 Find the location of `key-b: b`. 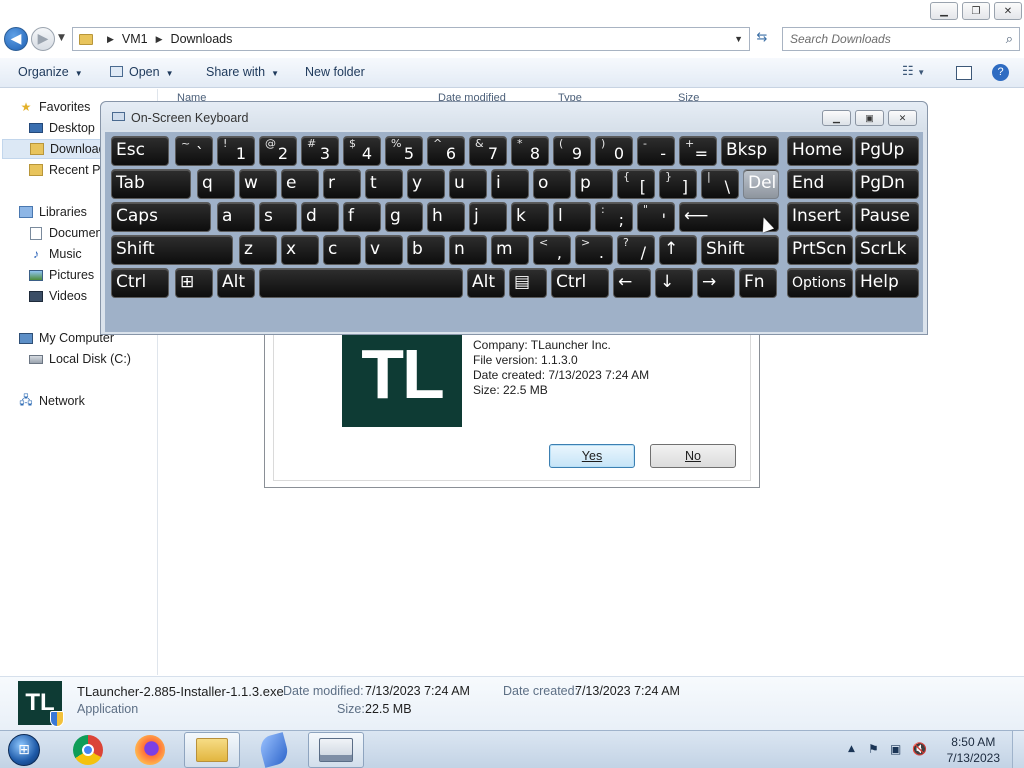

key-b: b is located at coordinates (426, 250).